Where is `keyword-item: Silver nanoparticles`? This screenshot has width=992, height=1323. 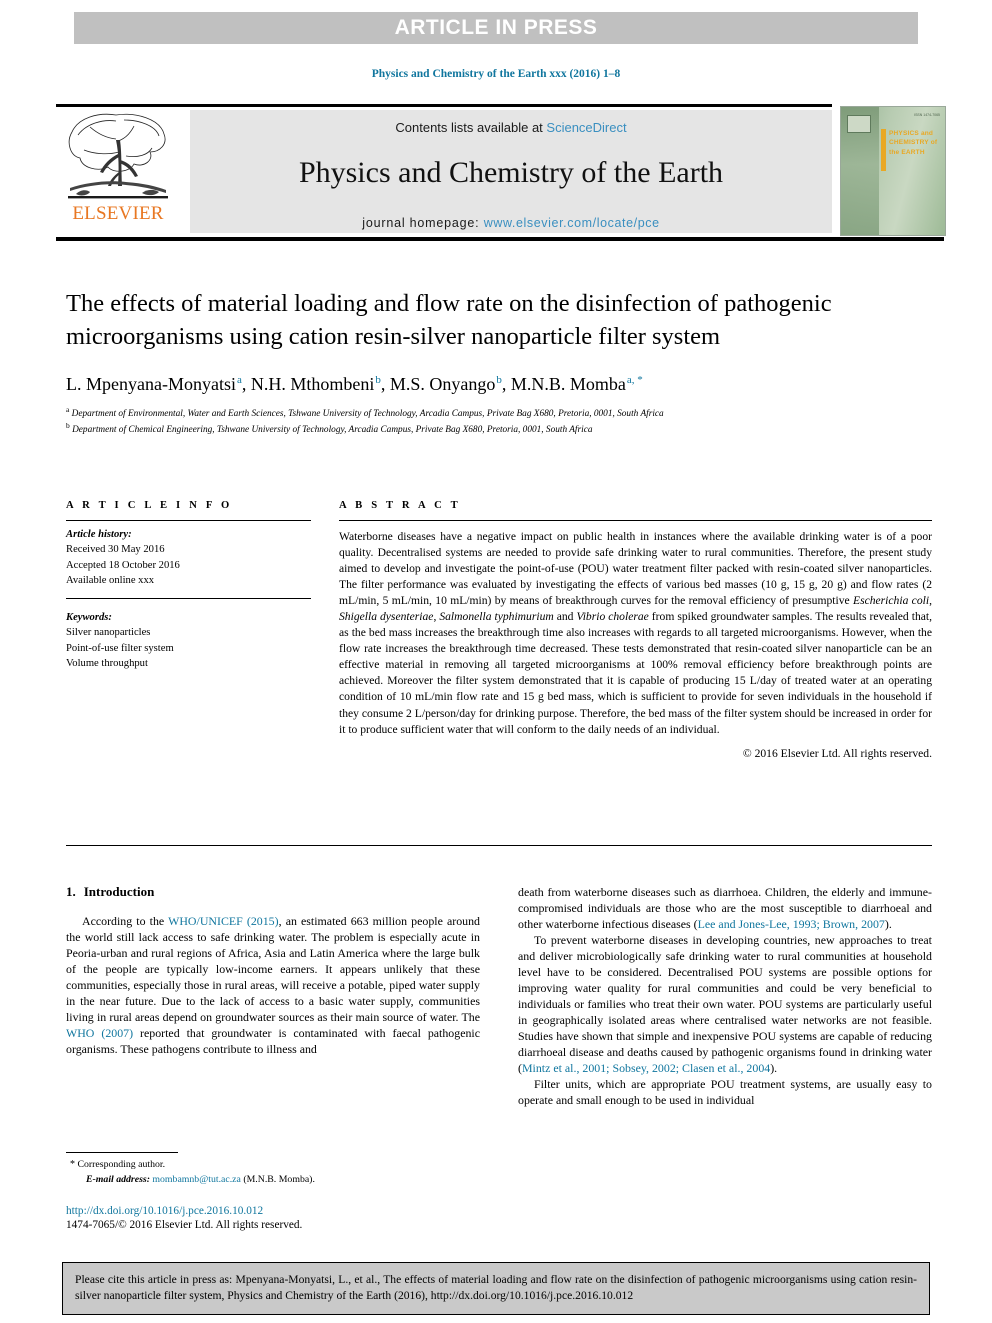
keyword-item: Silver nanoparticles is located at coordinates (108, 633).